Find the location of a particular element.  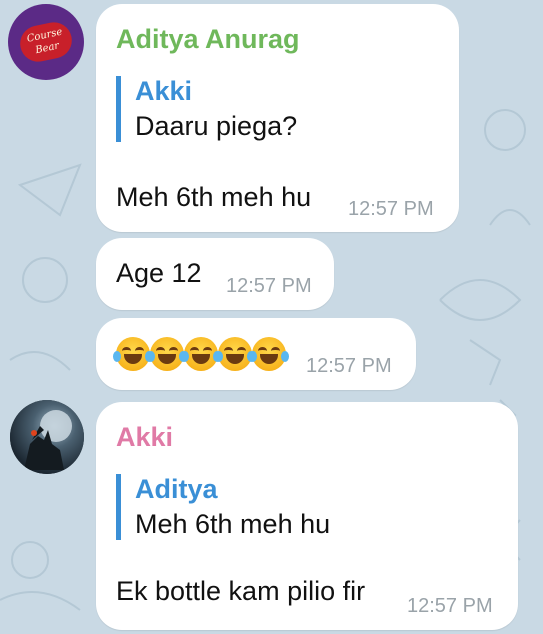

message-bubble: 12:57 PM is located at coordinates (256, 354).